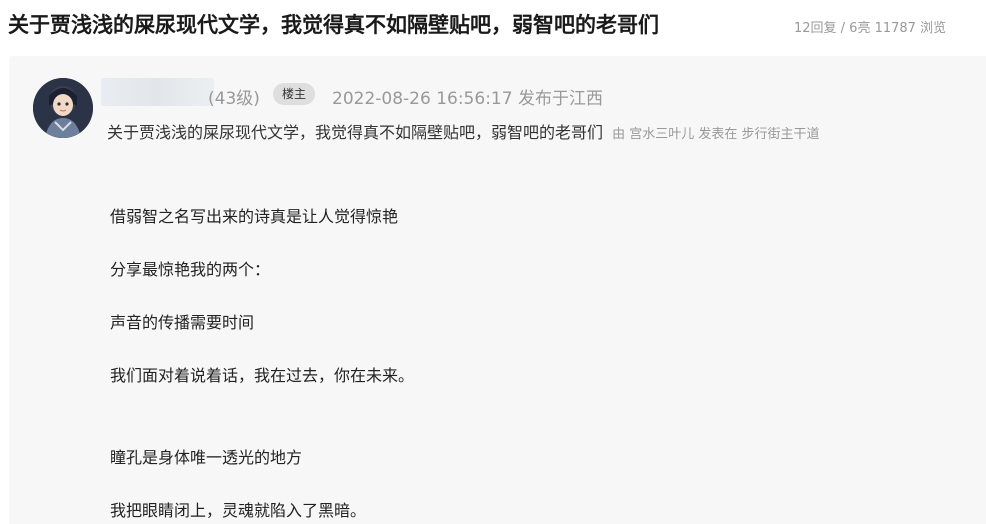  I want to click on body-paragraph: 声音的传播需要时间, so click(182, 322).